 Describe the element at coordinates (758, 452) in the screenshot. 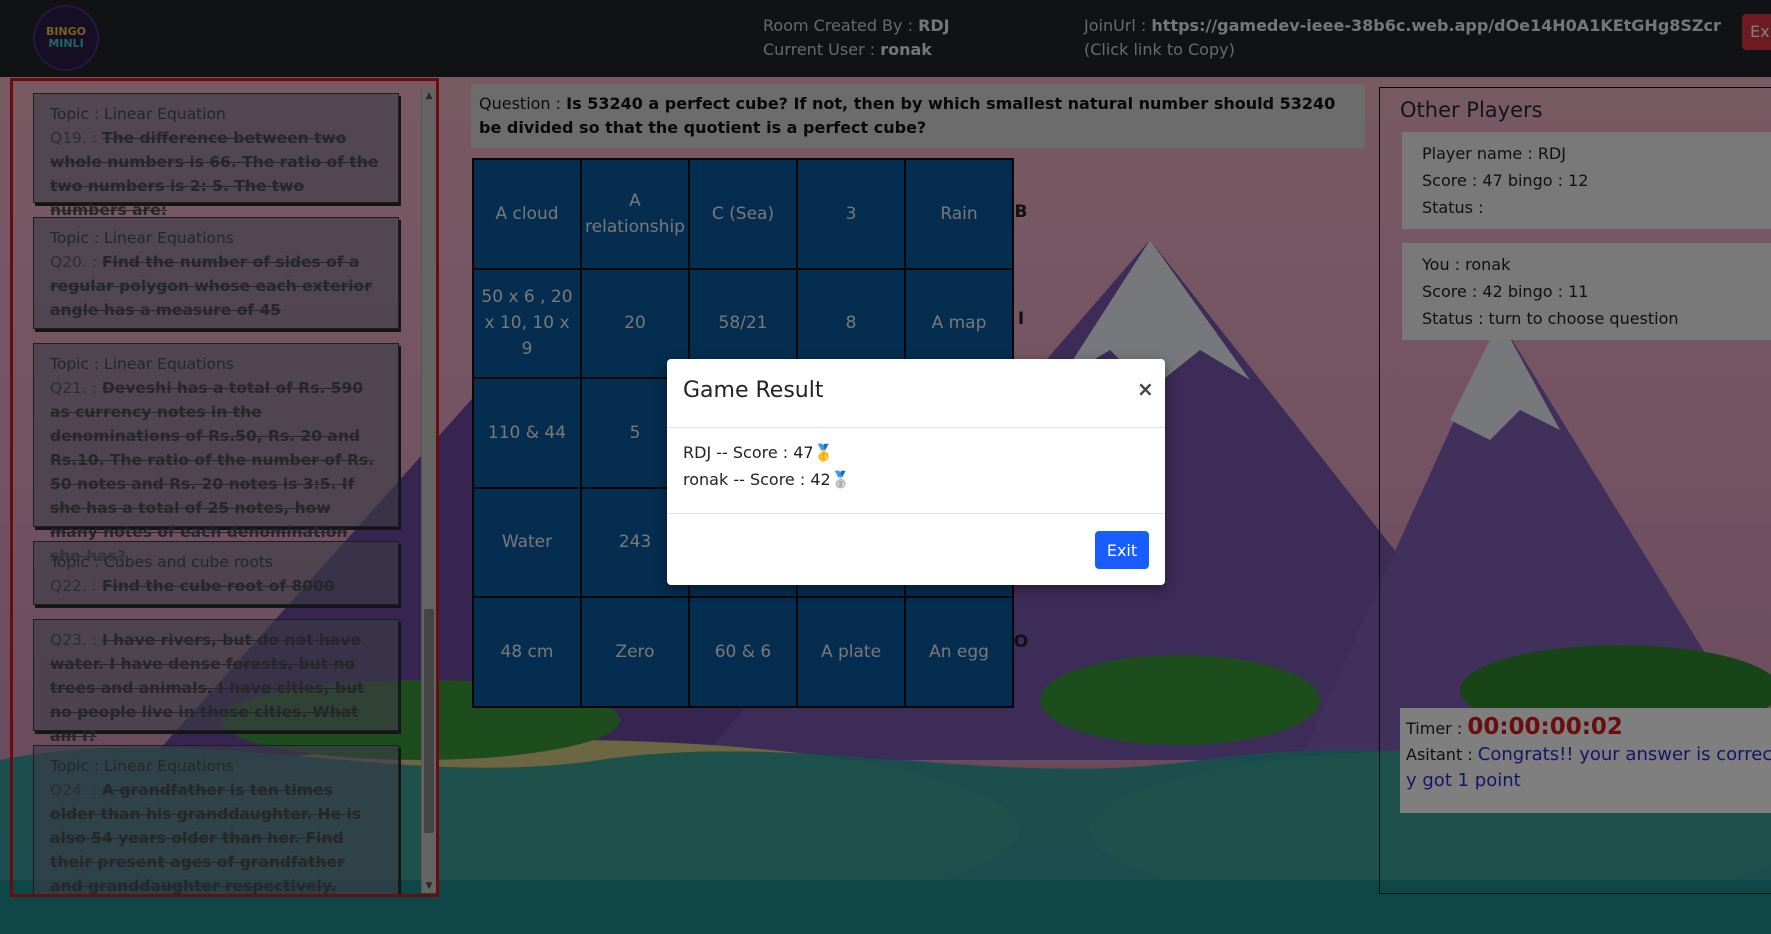

I see `result-row-first: RDJ -- Score : 47🥇` at that location.